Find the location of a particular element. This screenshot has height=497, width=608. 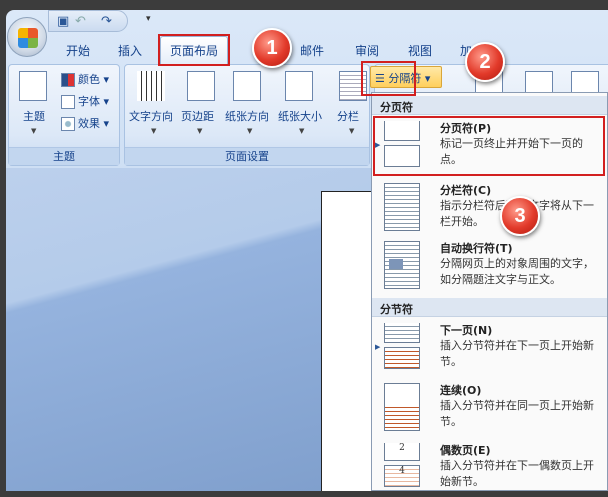

office-logo-icon is located at coordinates (28, 38).